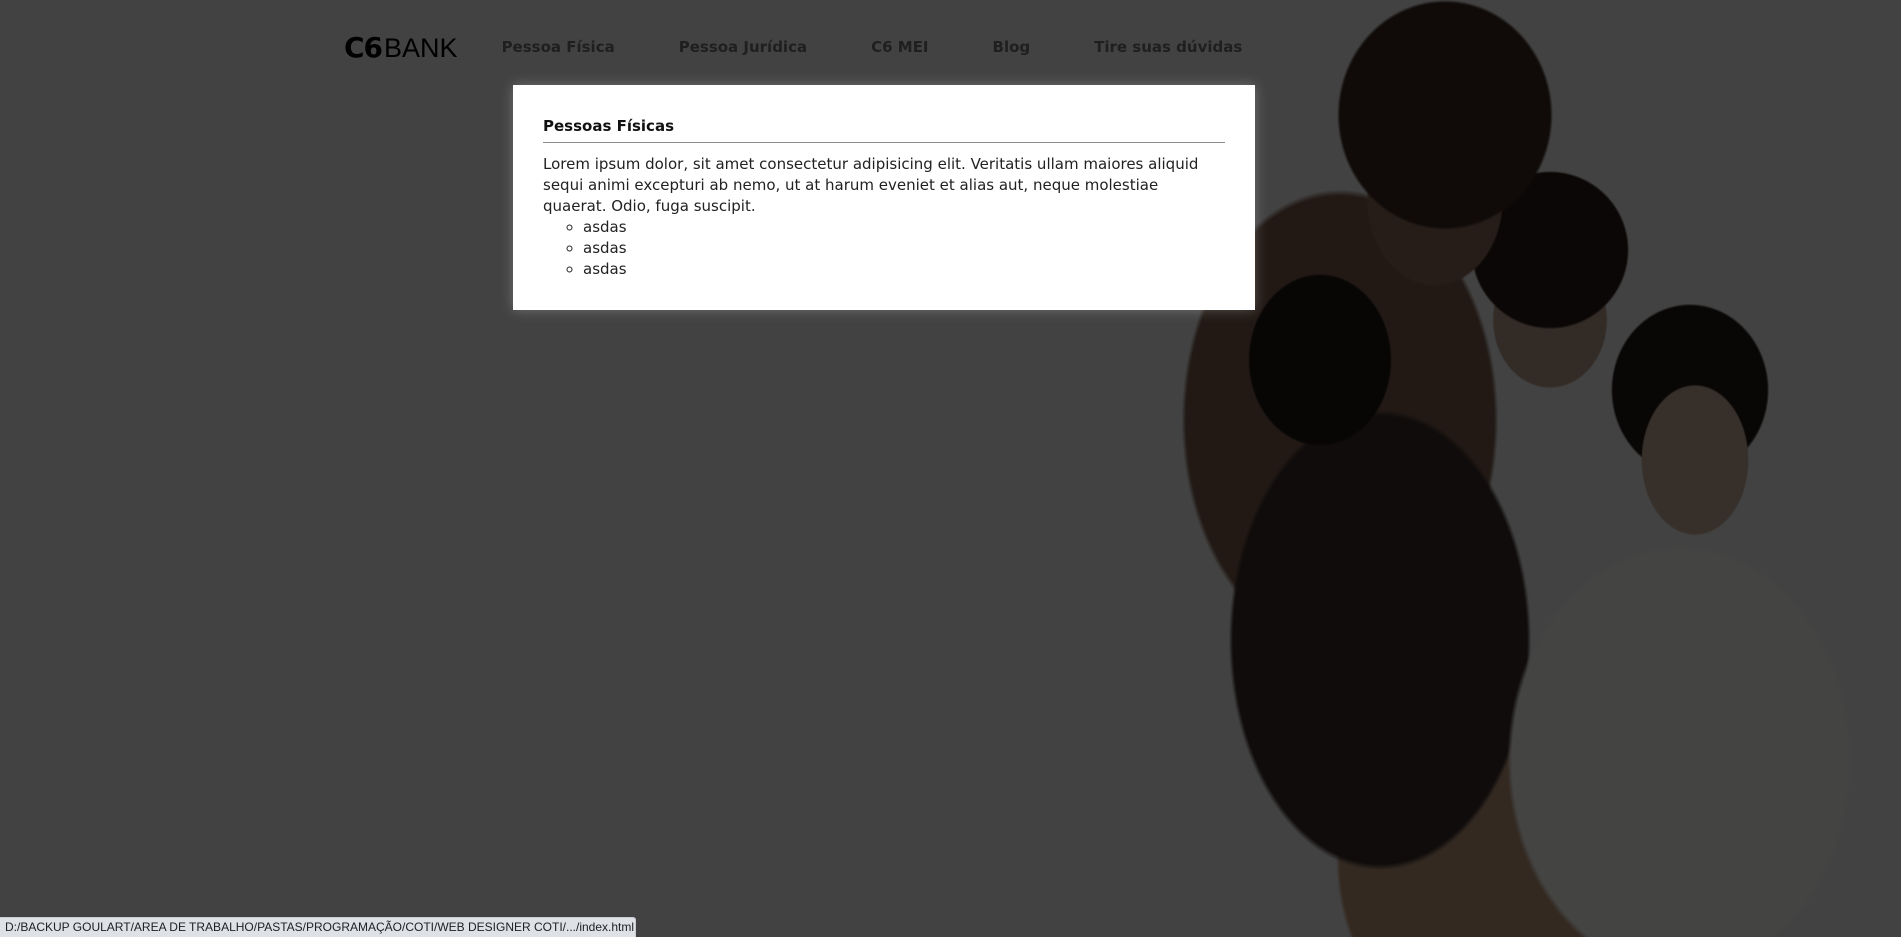 The width and height of the screenshot is (1901, 937). I want to click on modal-list: asdas asdas asdas, so click(884, 248).